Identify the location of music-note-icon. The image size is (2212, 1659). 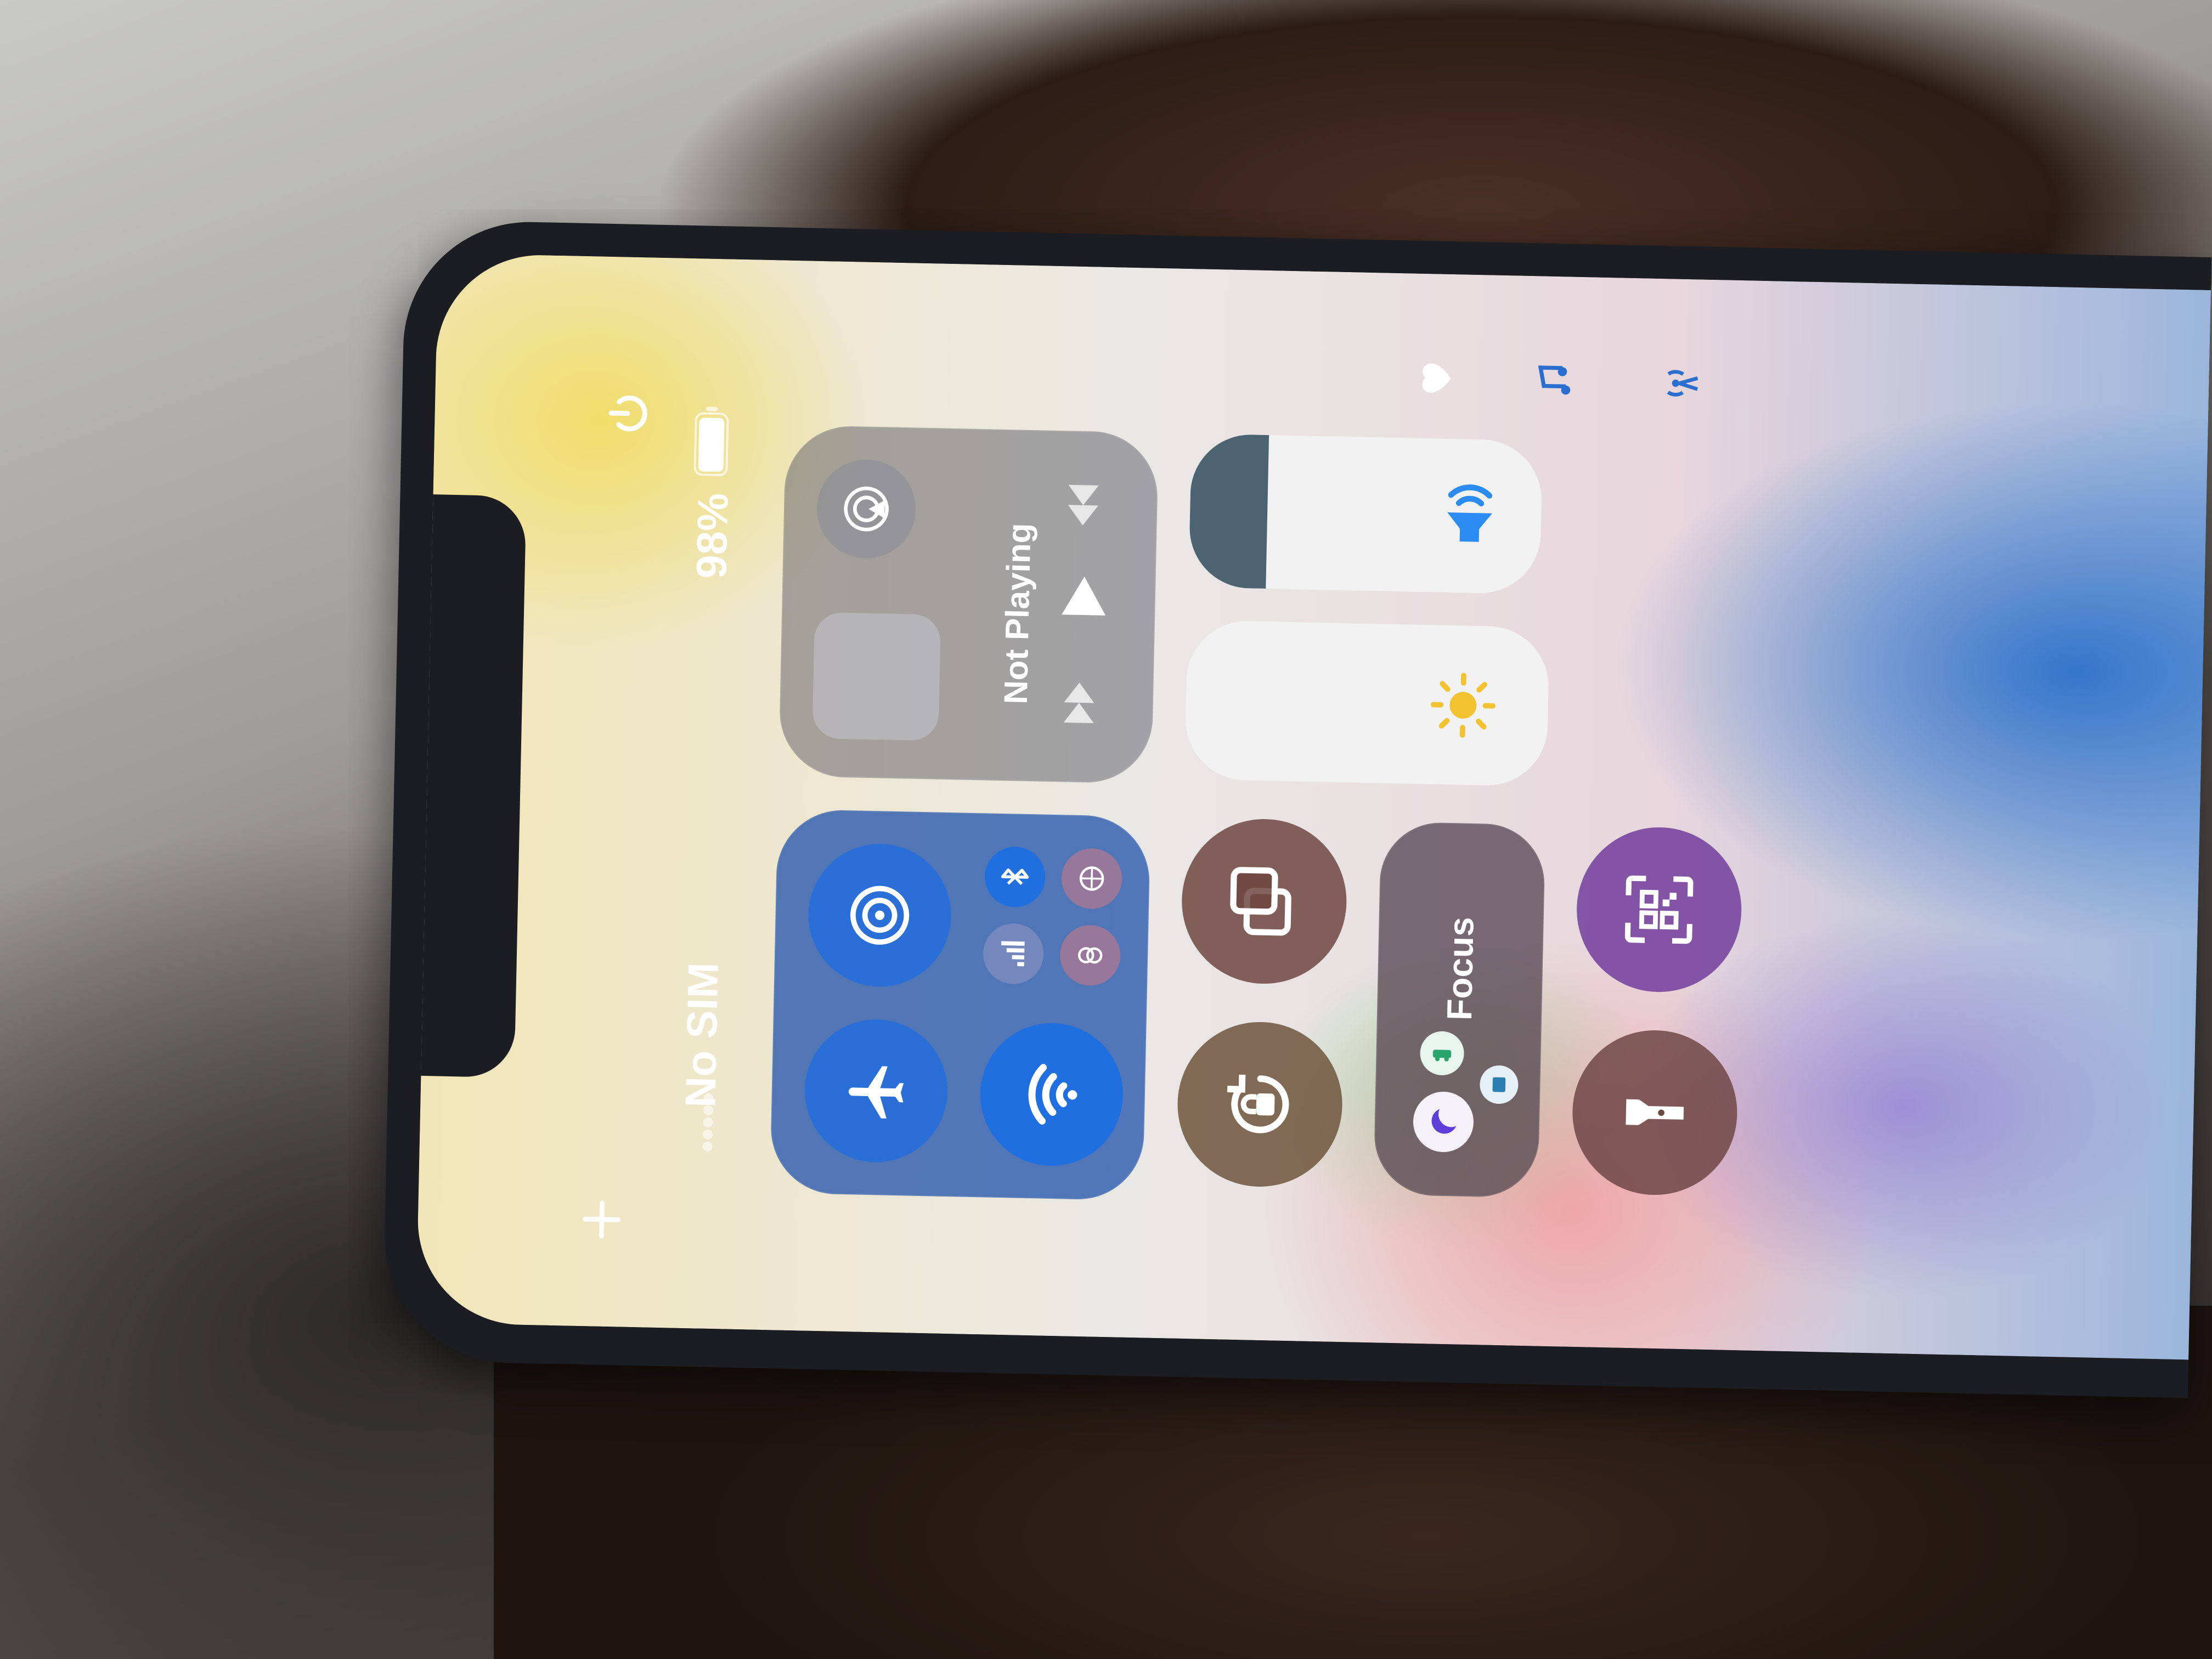
(1555, 380).